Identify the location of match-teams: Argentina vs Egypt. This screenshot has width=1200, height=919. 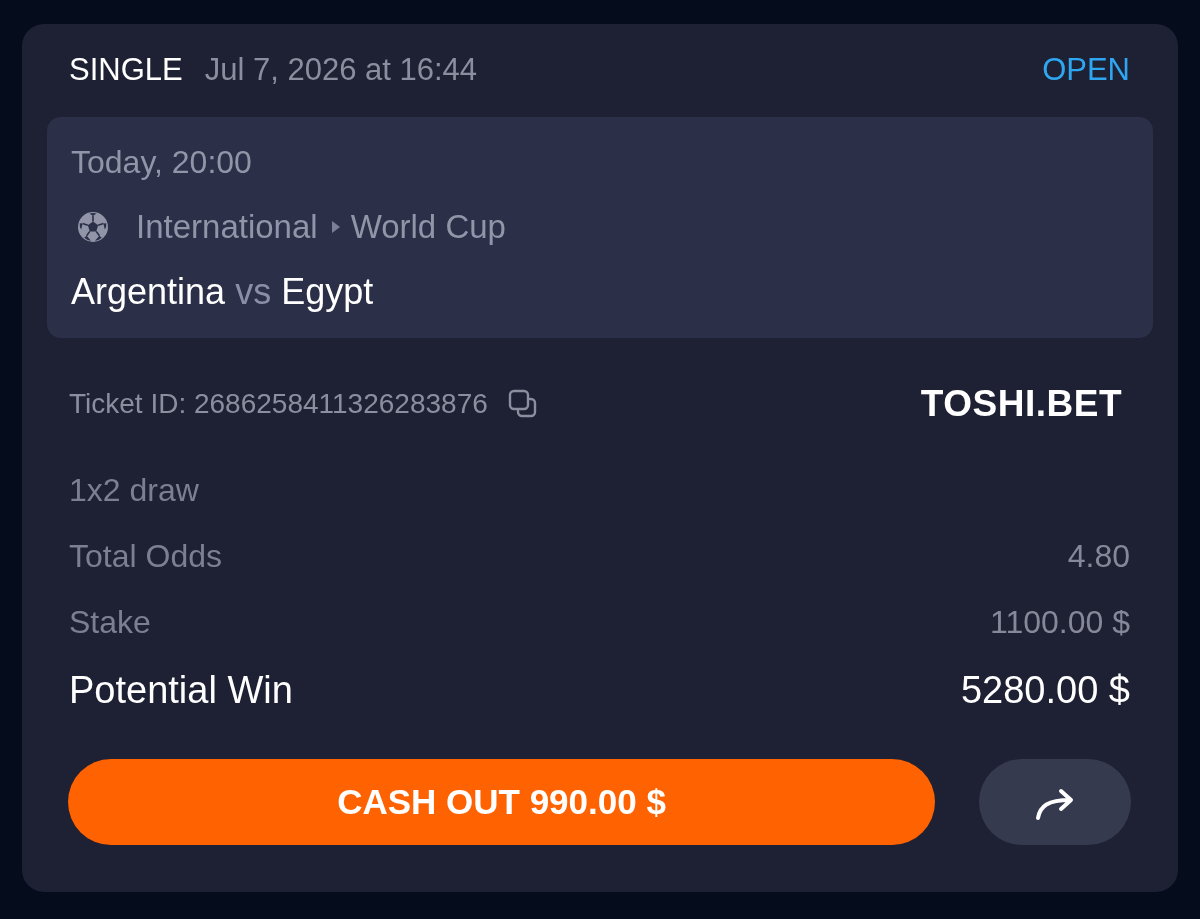
(222, 292).